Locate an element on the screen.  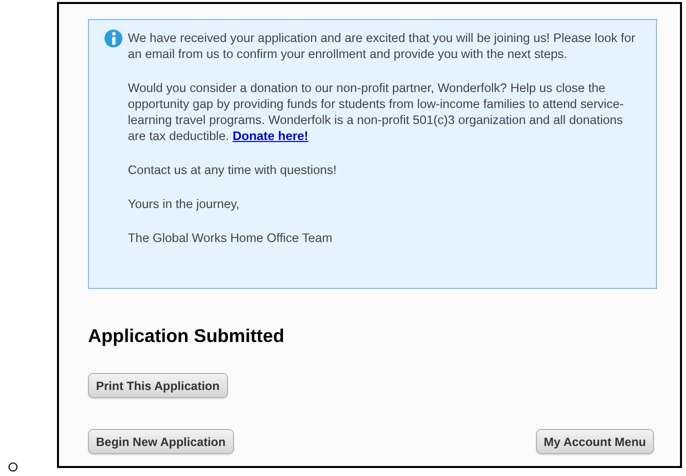
message-paragraph: Yours in the journey, is located at coordinates (184, 204).